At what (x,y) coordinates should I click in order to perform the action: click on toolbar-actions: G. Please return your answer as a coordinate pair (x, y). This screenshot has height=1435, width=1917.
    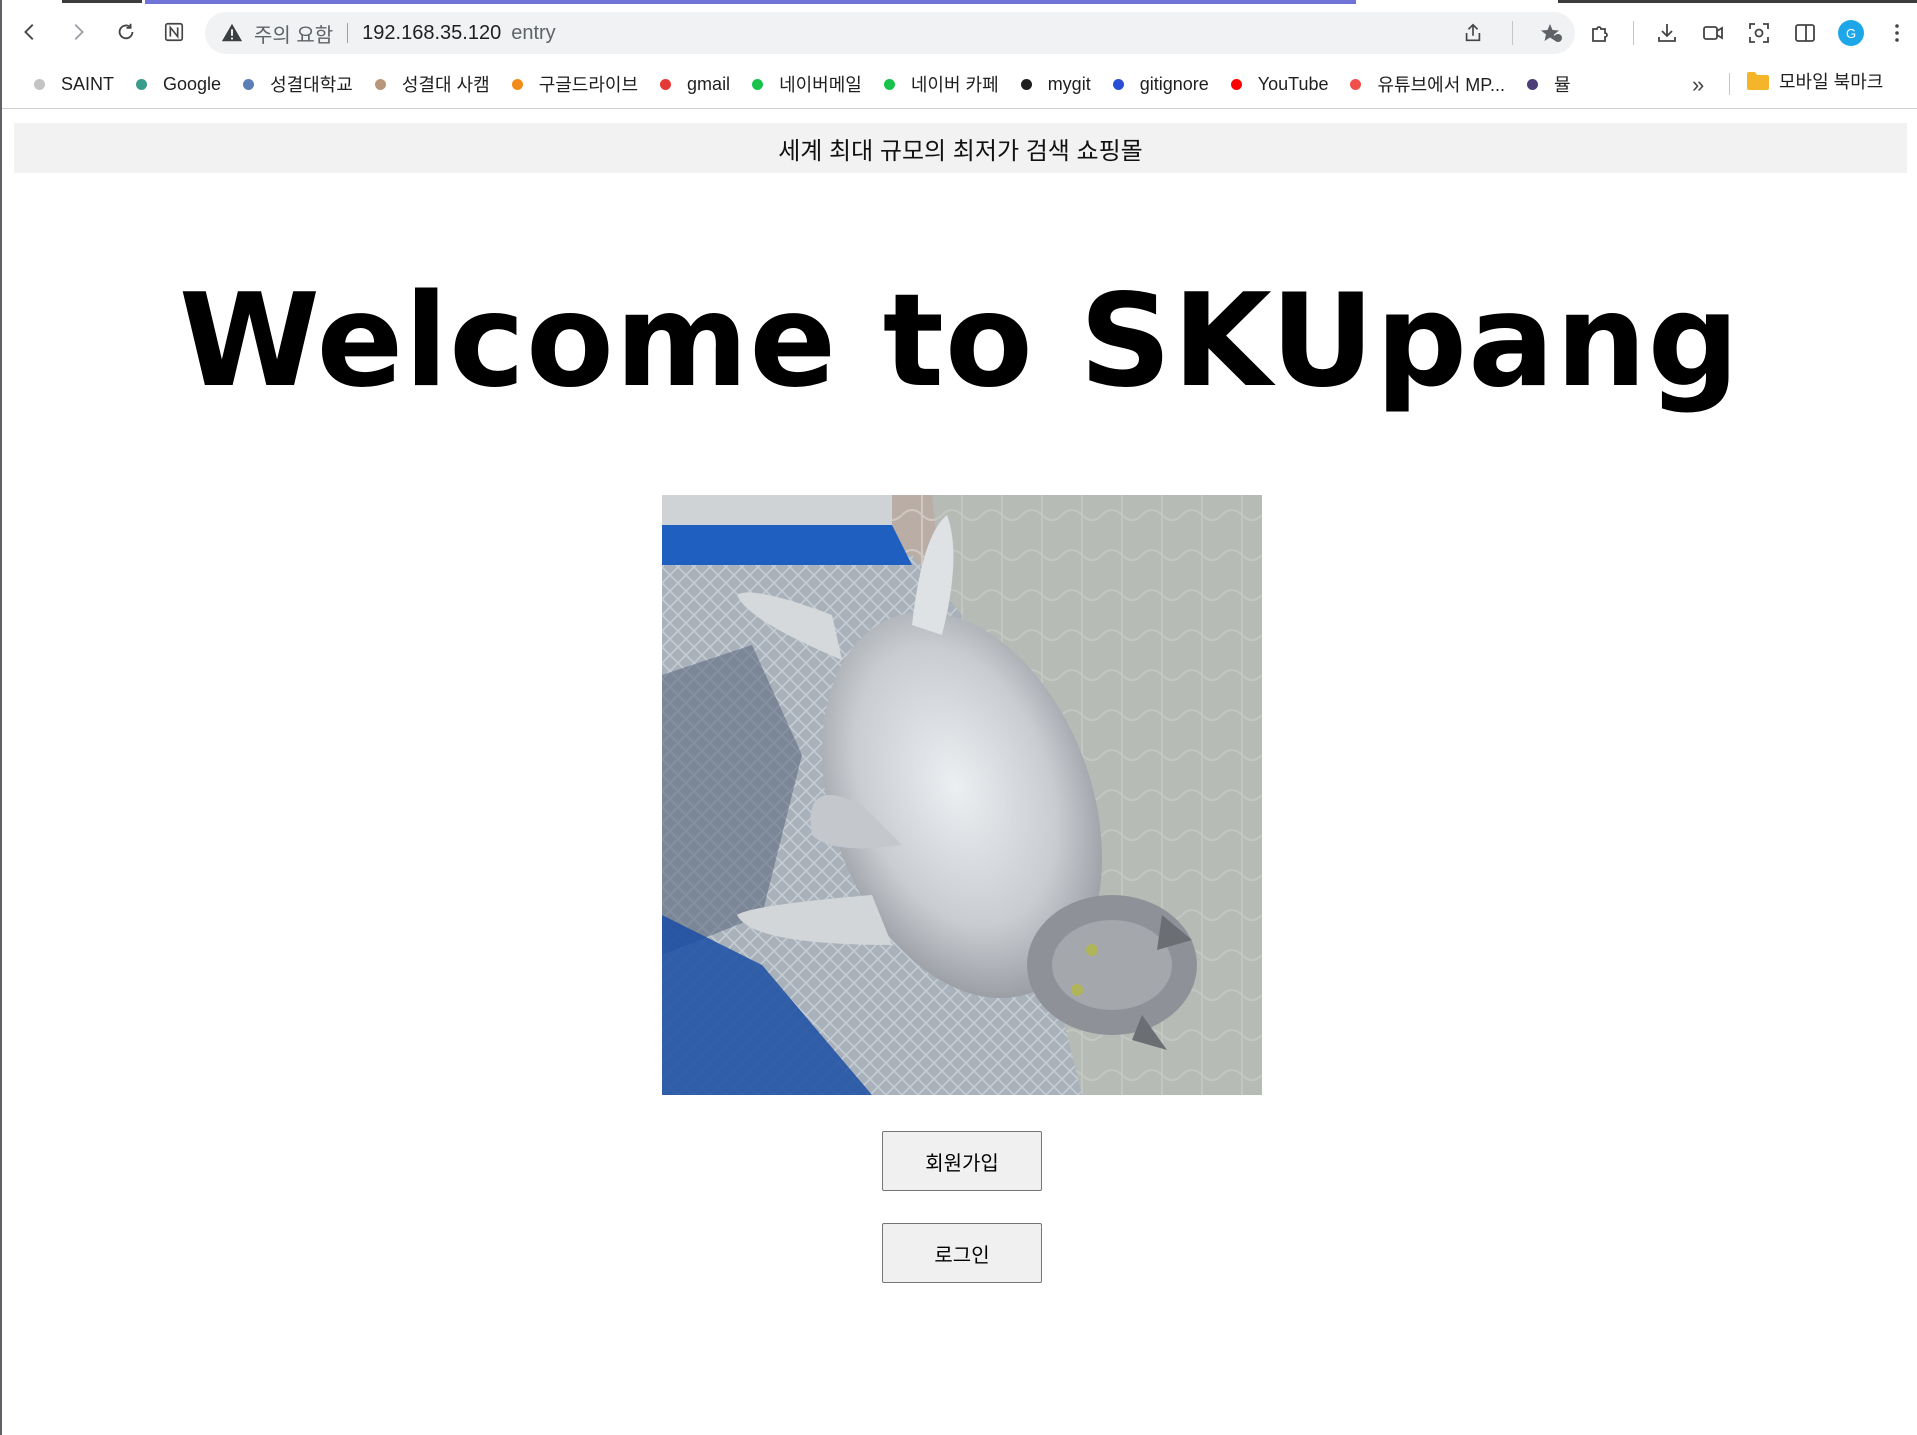
    Looking at the image, I should click on (1748, 33).